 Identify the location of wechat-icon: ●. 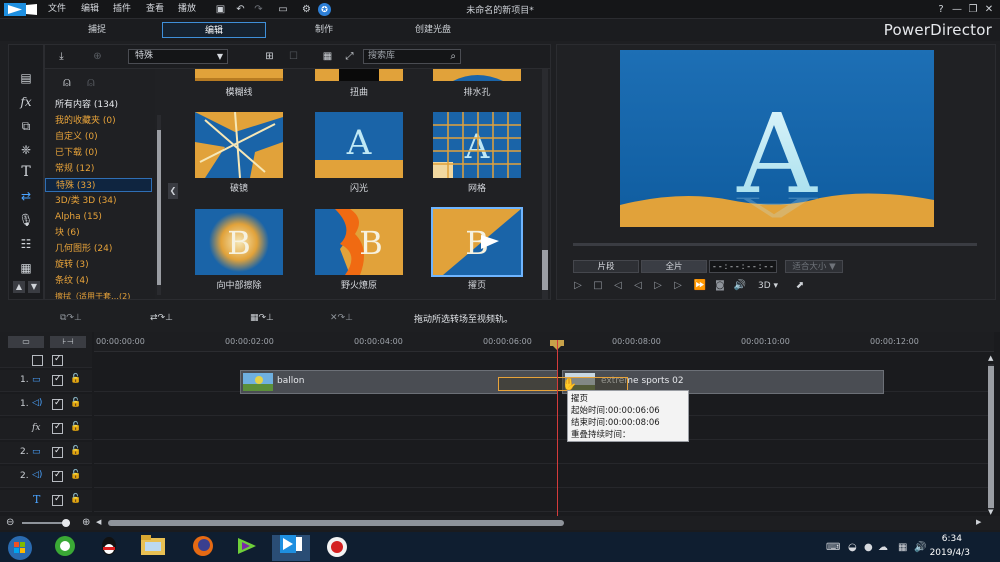
(868, 547).